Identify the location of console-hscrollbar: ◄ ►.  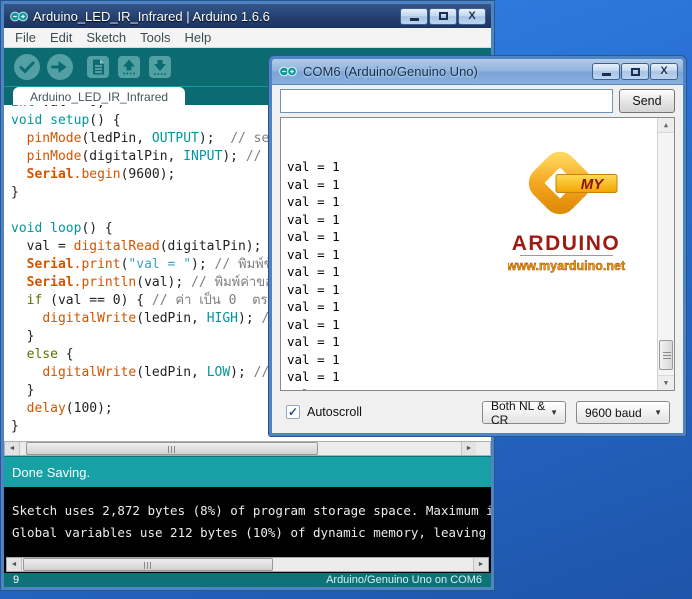
(247, 564).